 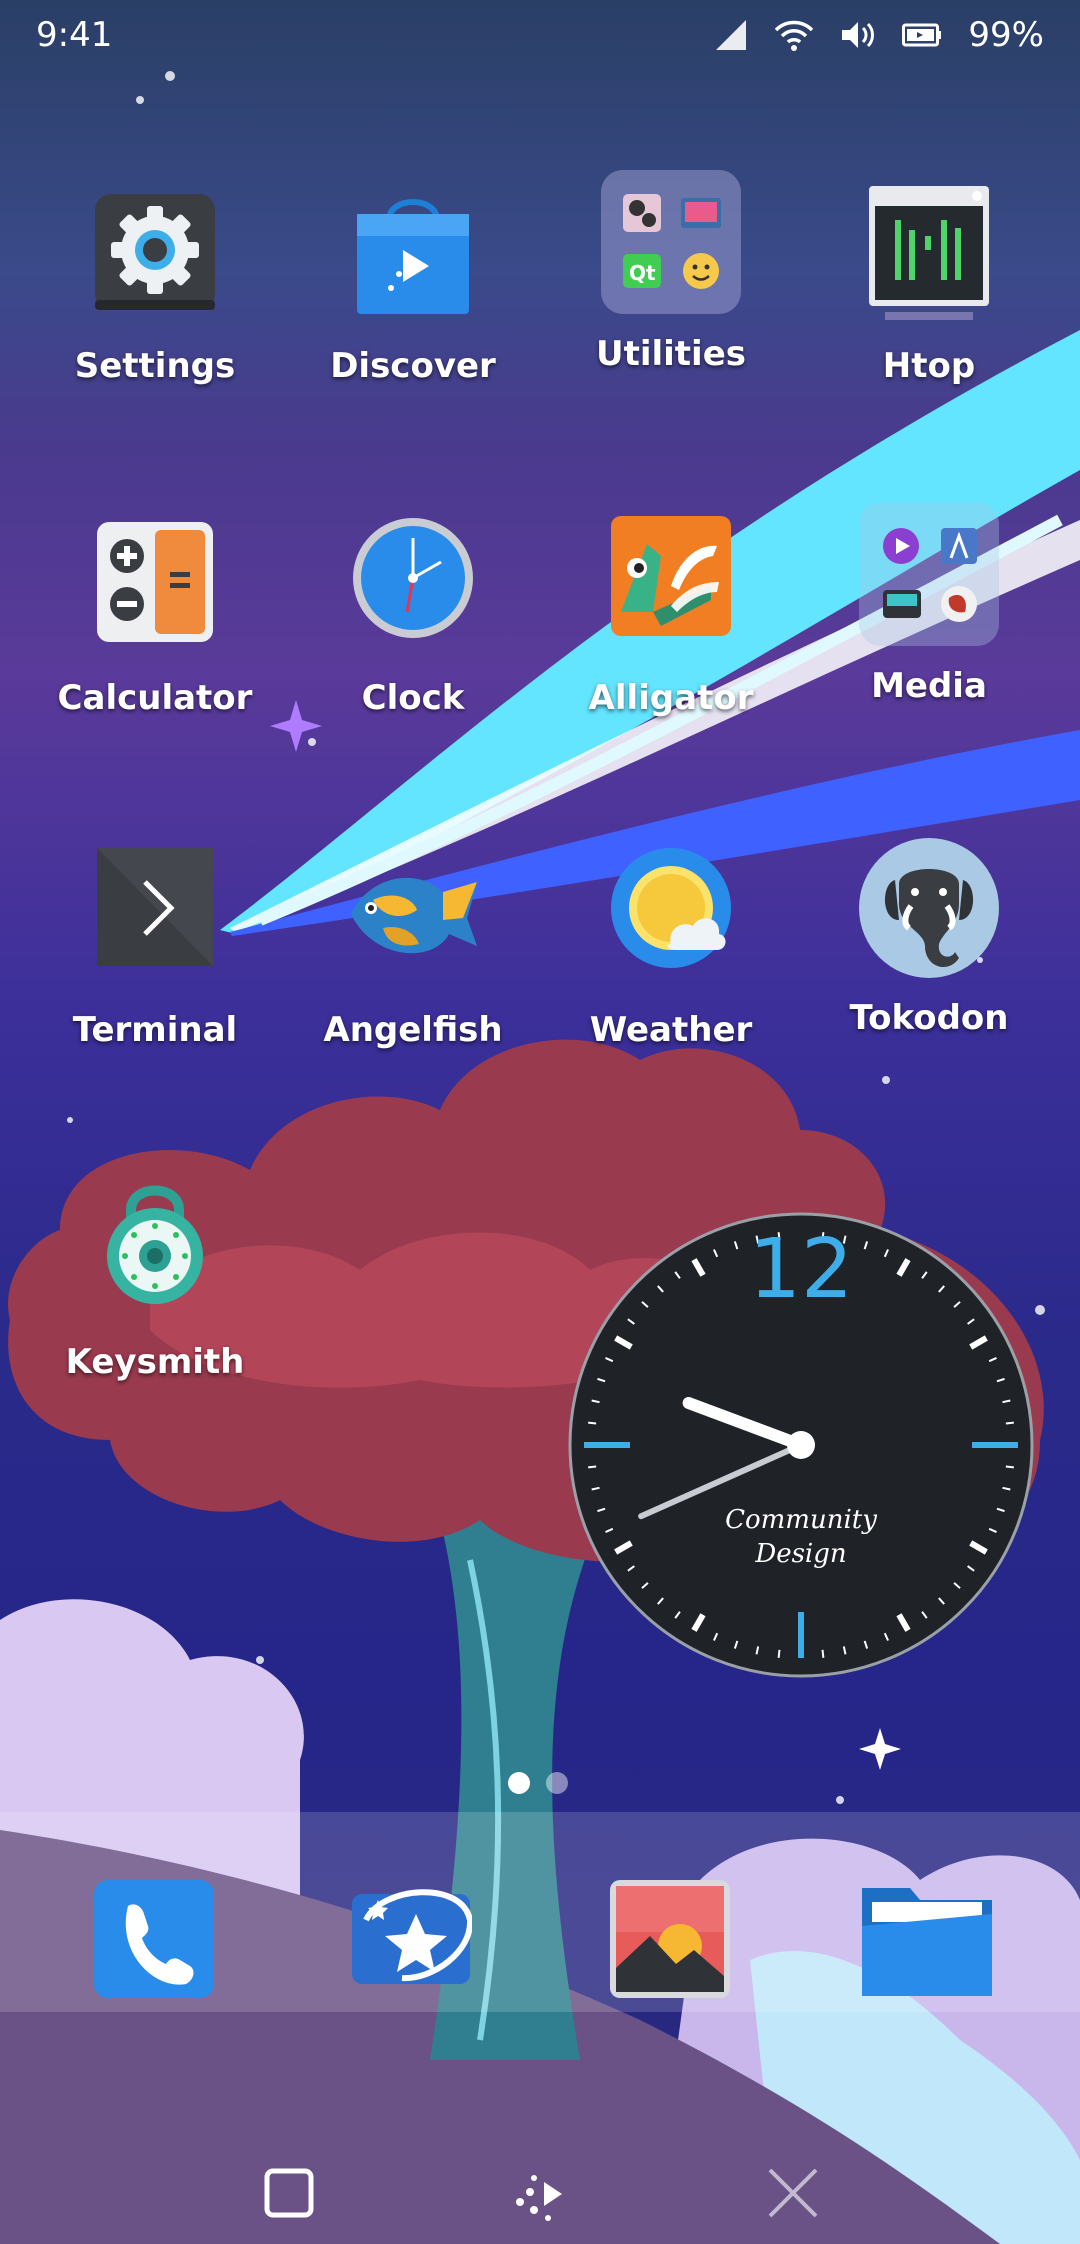 I want to click on app-discover: Discover, so click(x=413, y=285).